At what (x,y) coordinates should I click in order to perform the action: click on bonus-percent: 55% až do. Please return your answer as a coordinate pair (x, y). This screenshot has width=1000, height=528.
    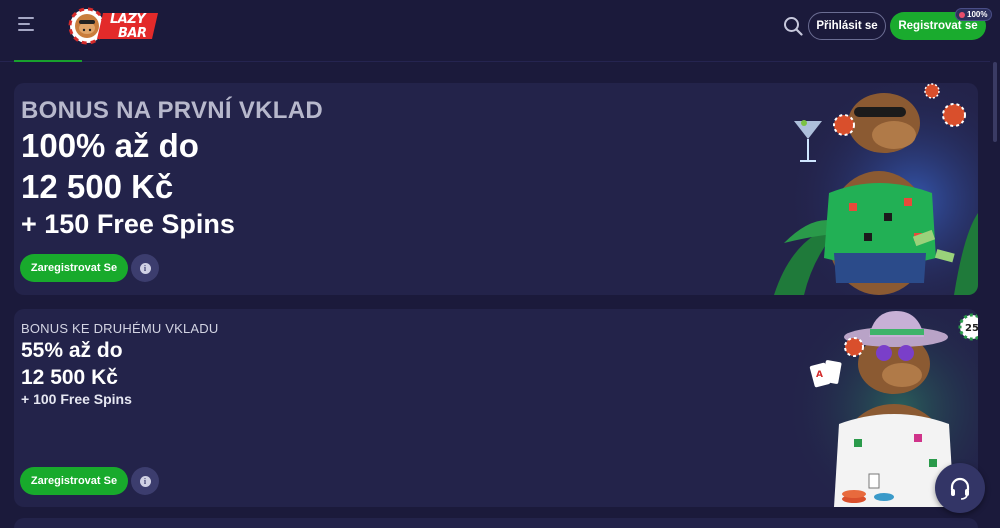
    Looking at the image, I should click on (72, 350).